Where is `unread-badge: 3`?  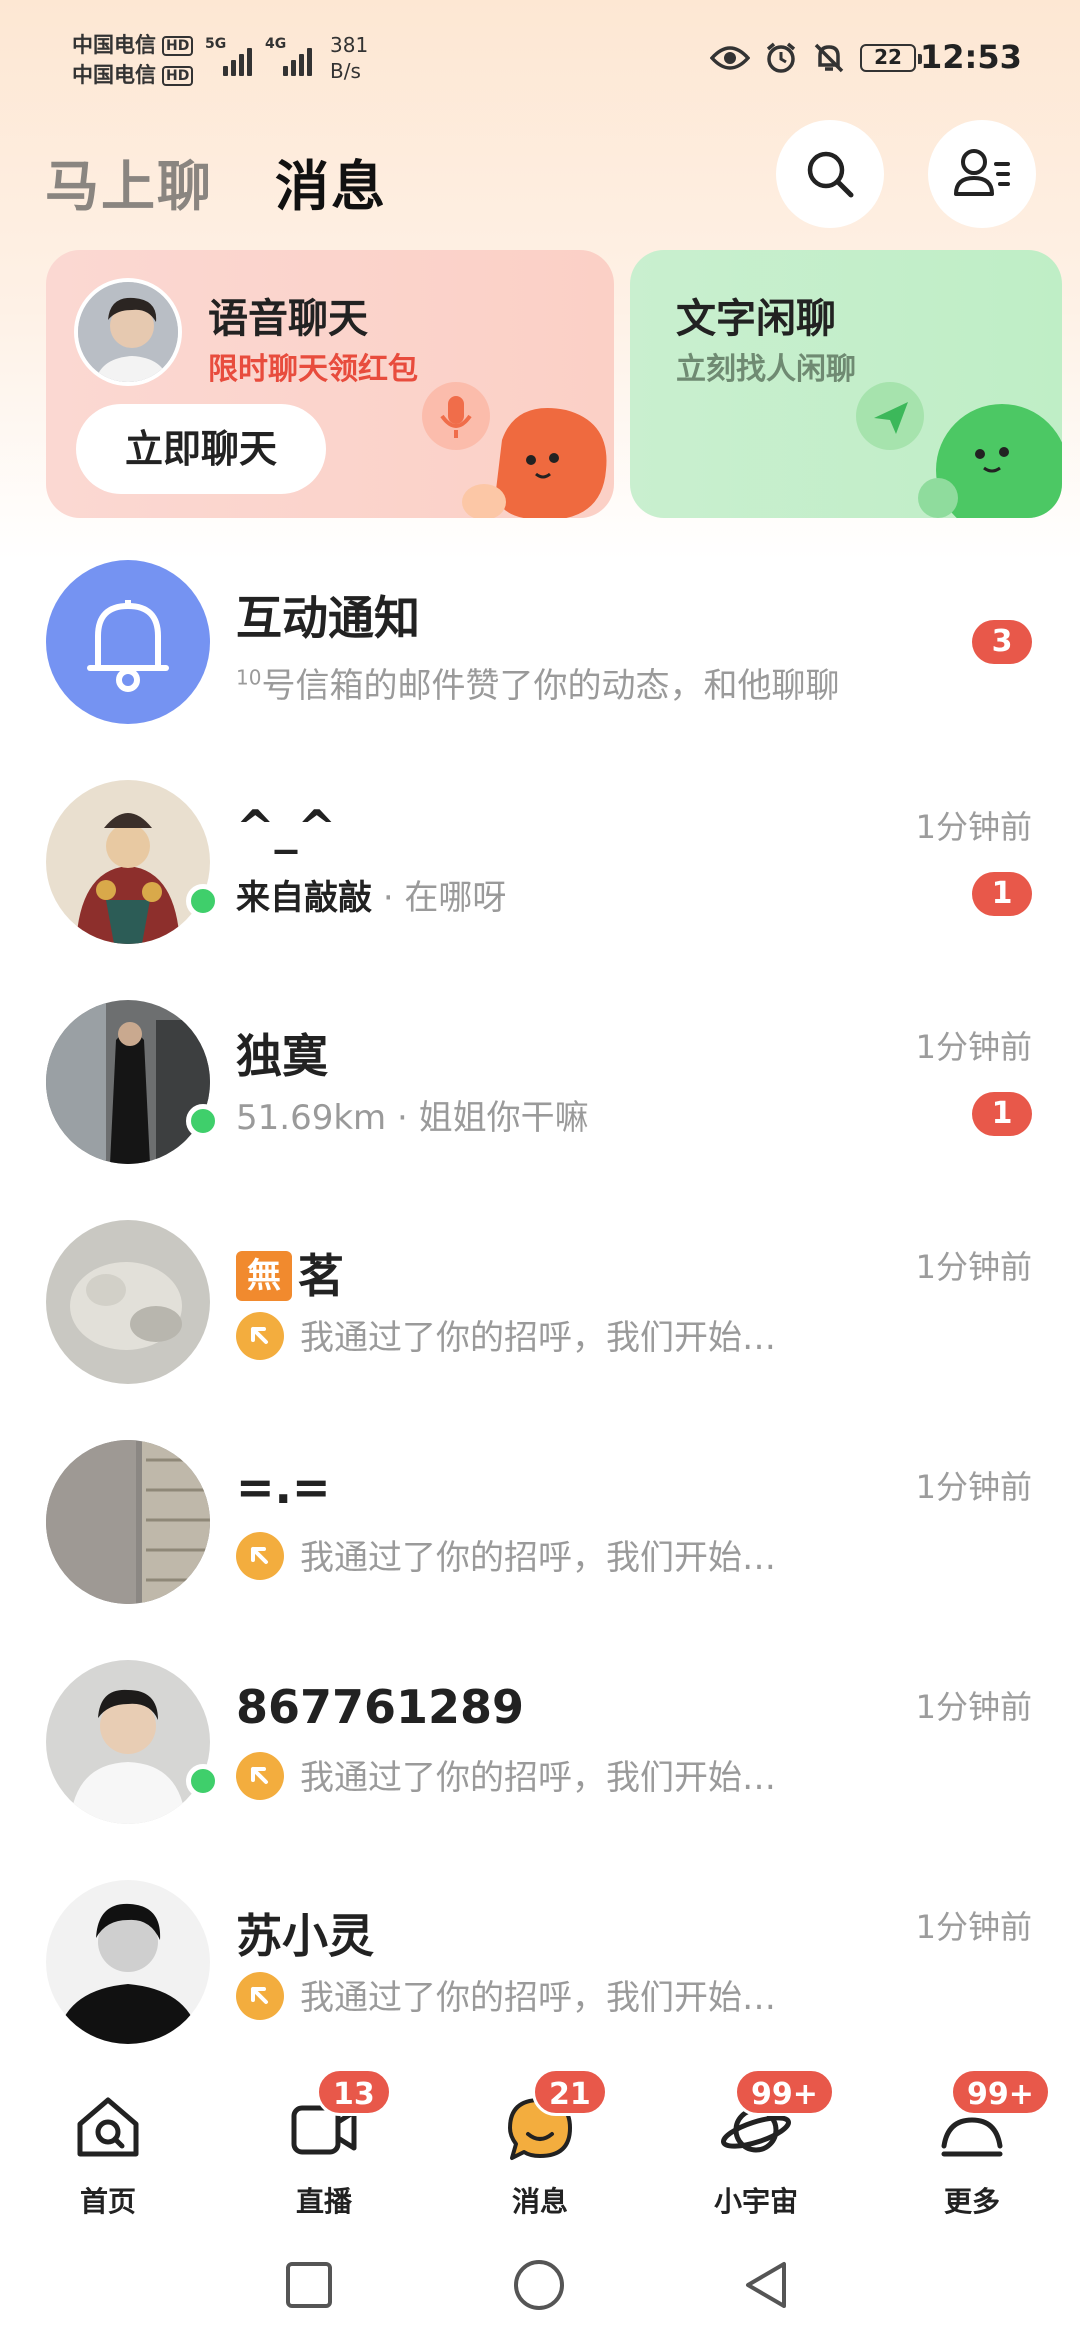 unread-badge: 3 is located at coordinates (1002, 642).